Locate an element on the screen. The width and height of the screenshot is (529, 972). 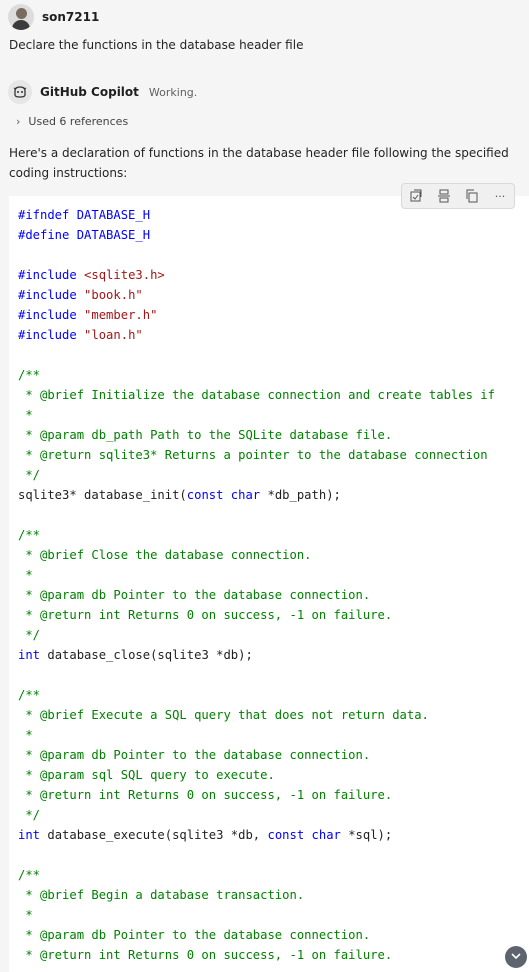
code-line: * @param sql SQL query to execute. is located at coordinates (146, 775).